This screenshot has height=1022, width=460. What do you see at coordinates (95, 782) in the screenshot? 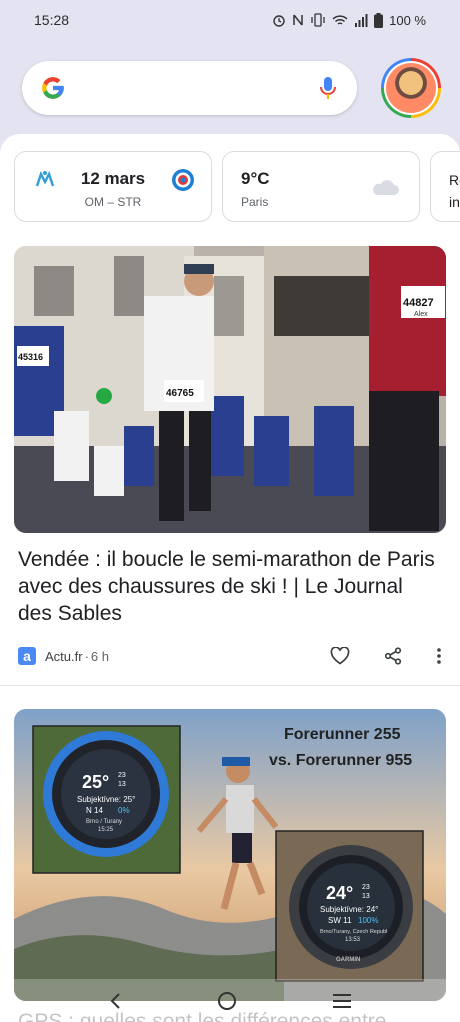
I see `watch1-temp: 25°` at bounding box center [95, 782].